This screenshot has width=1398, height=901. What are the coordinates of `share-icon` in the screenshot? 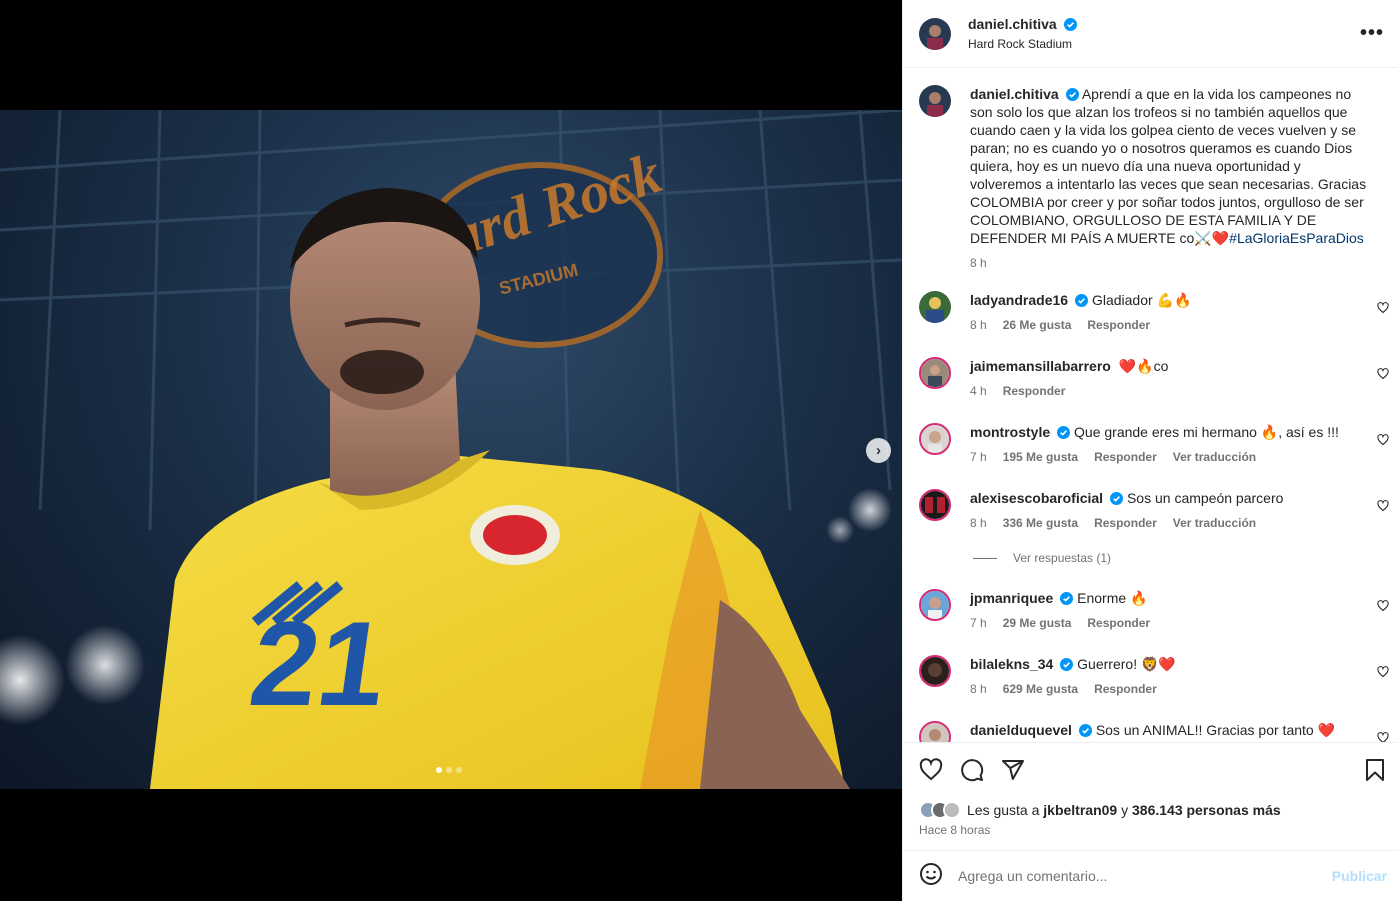 It's located at (1013, 772).